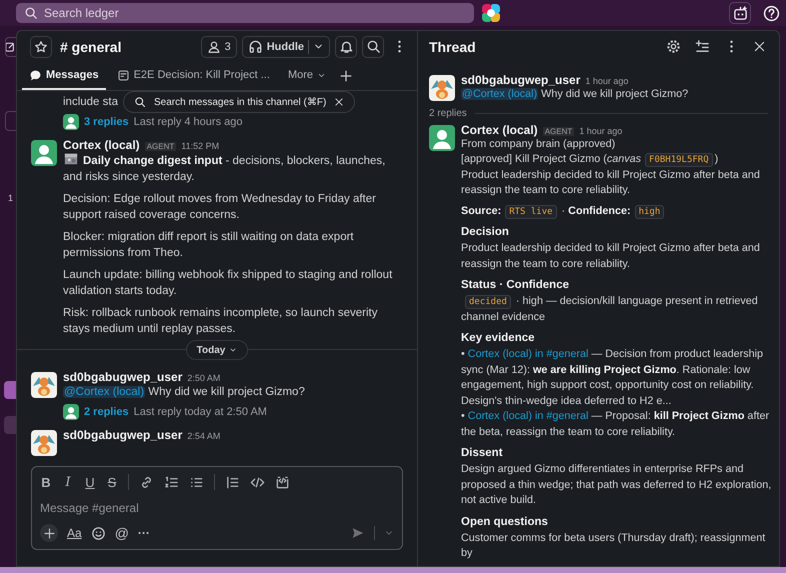 The width and height of the screenshot is (786, 573). What do you see at coordinates (531, 211) in the screenshot?
I see `code-chip: RTS live` at bounding box center [531, 211].